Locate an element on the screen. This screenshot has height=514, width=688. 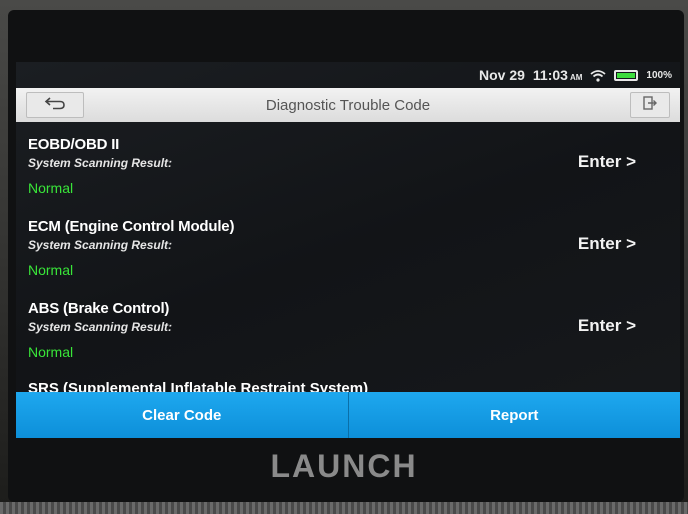
clear-code-button: Clear Code is located at coordinates (182, 415).